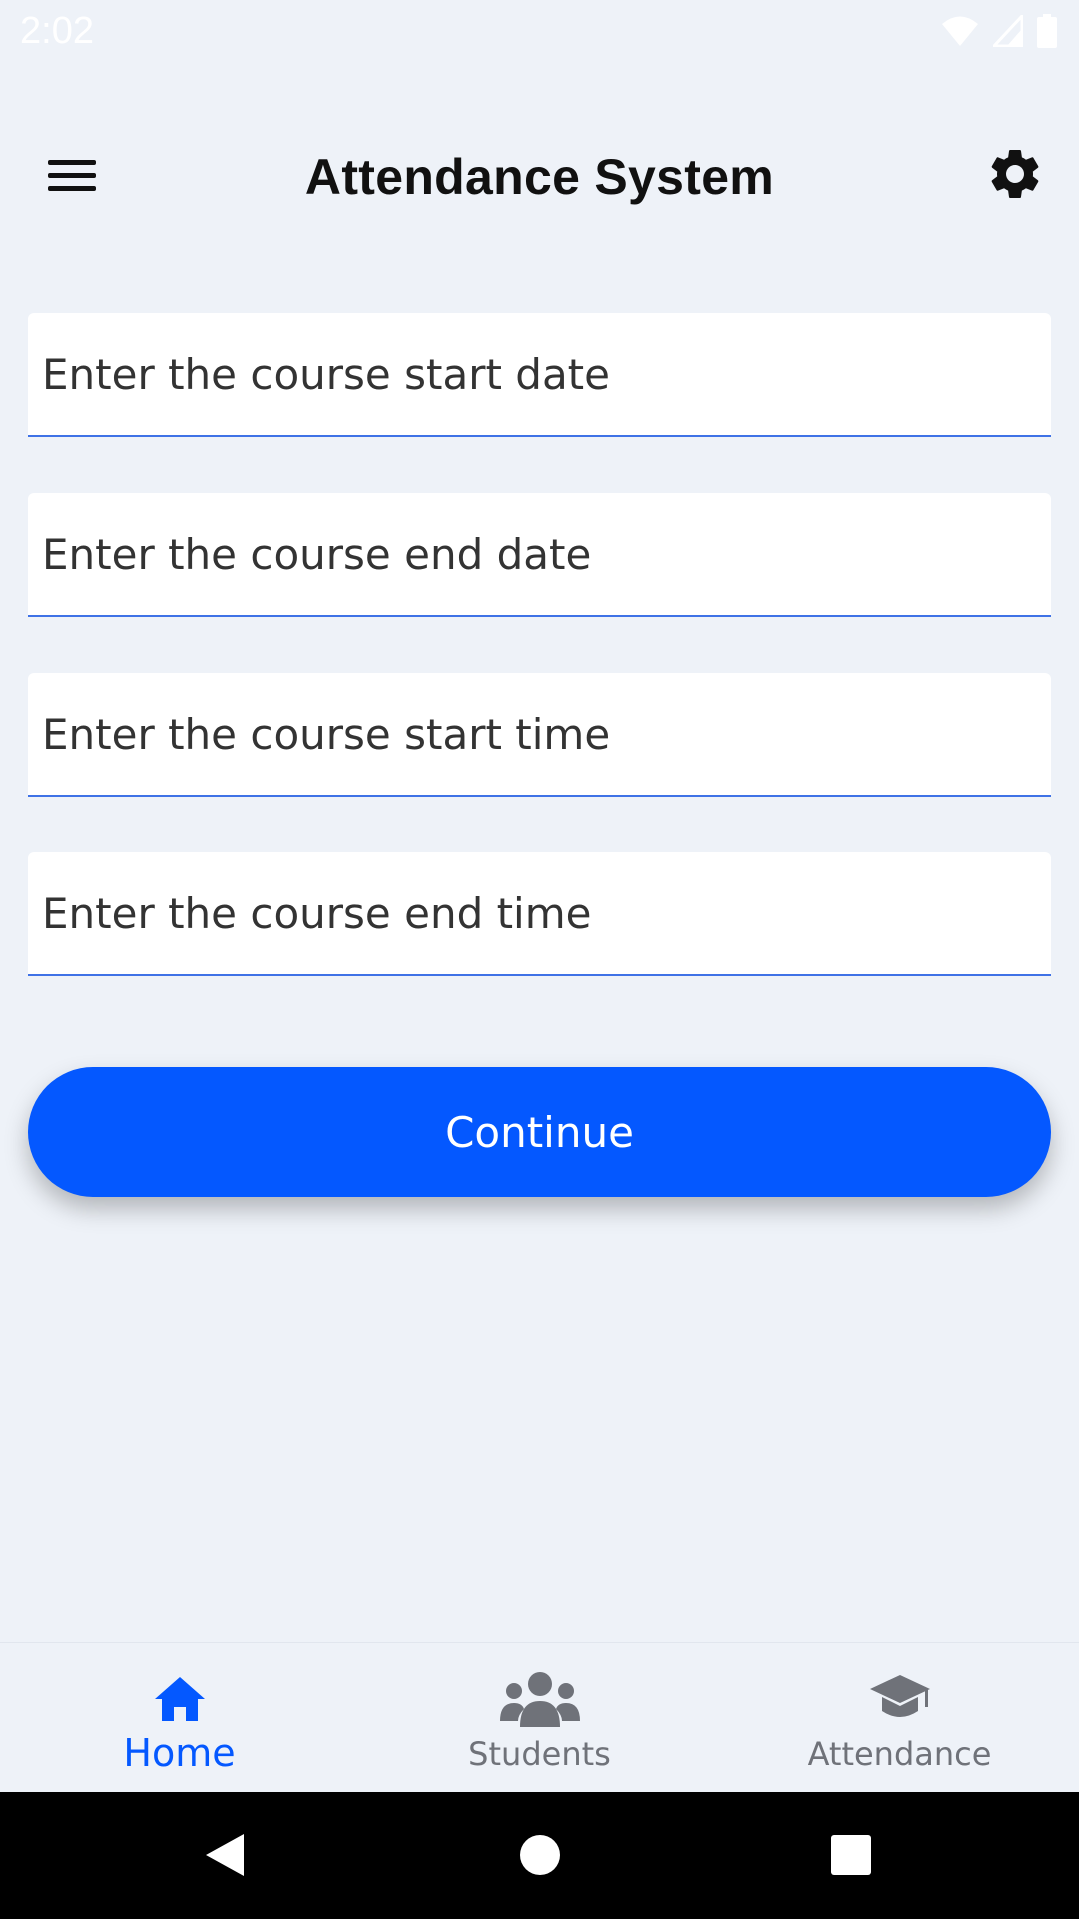 The height and width of the screenshot is (1919, 1079). Describe the element at coordinates (179, 1753) in the screenshot. I see `nav-label-home: Home` at that location.